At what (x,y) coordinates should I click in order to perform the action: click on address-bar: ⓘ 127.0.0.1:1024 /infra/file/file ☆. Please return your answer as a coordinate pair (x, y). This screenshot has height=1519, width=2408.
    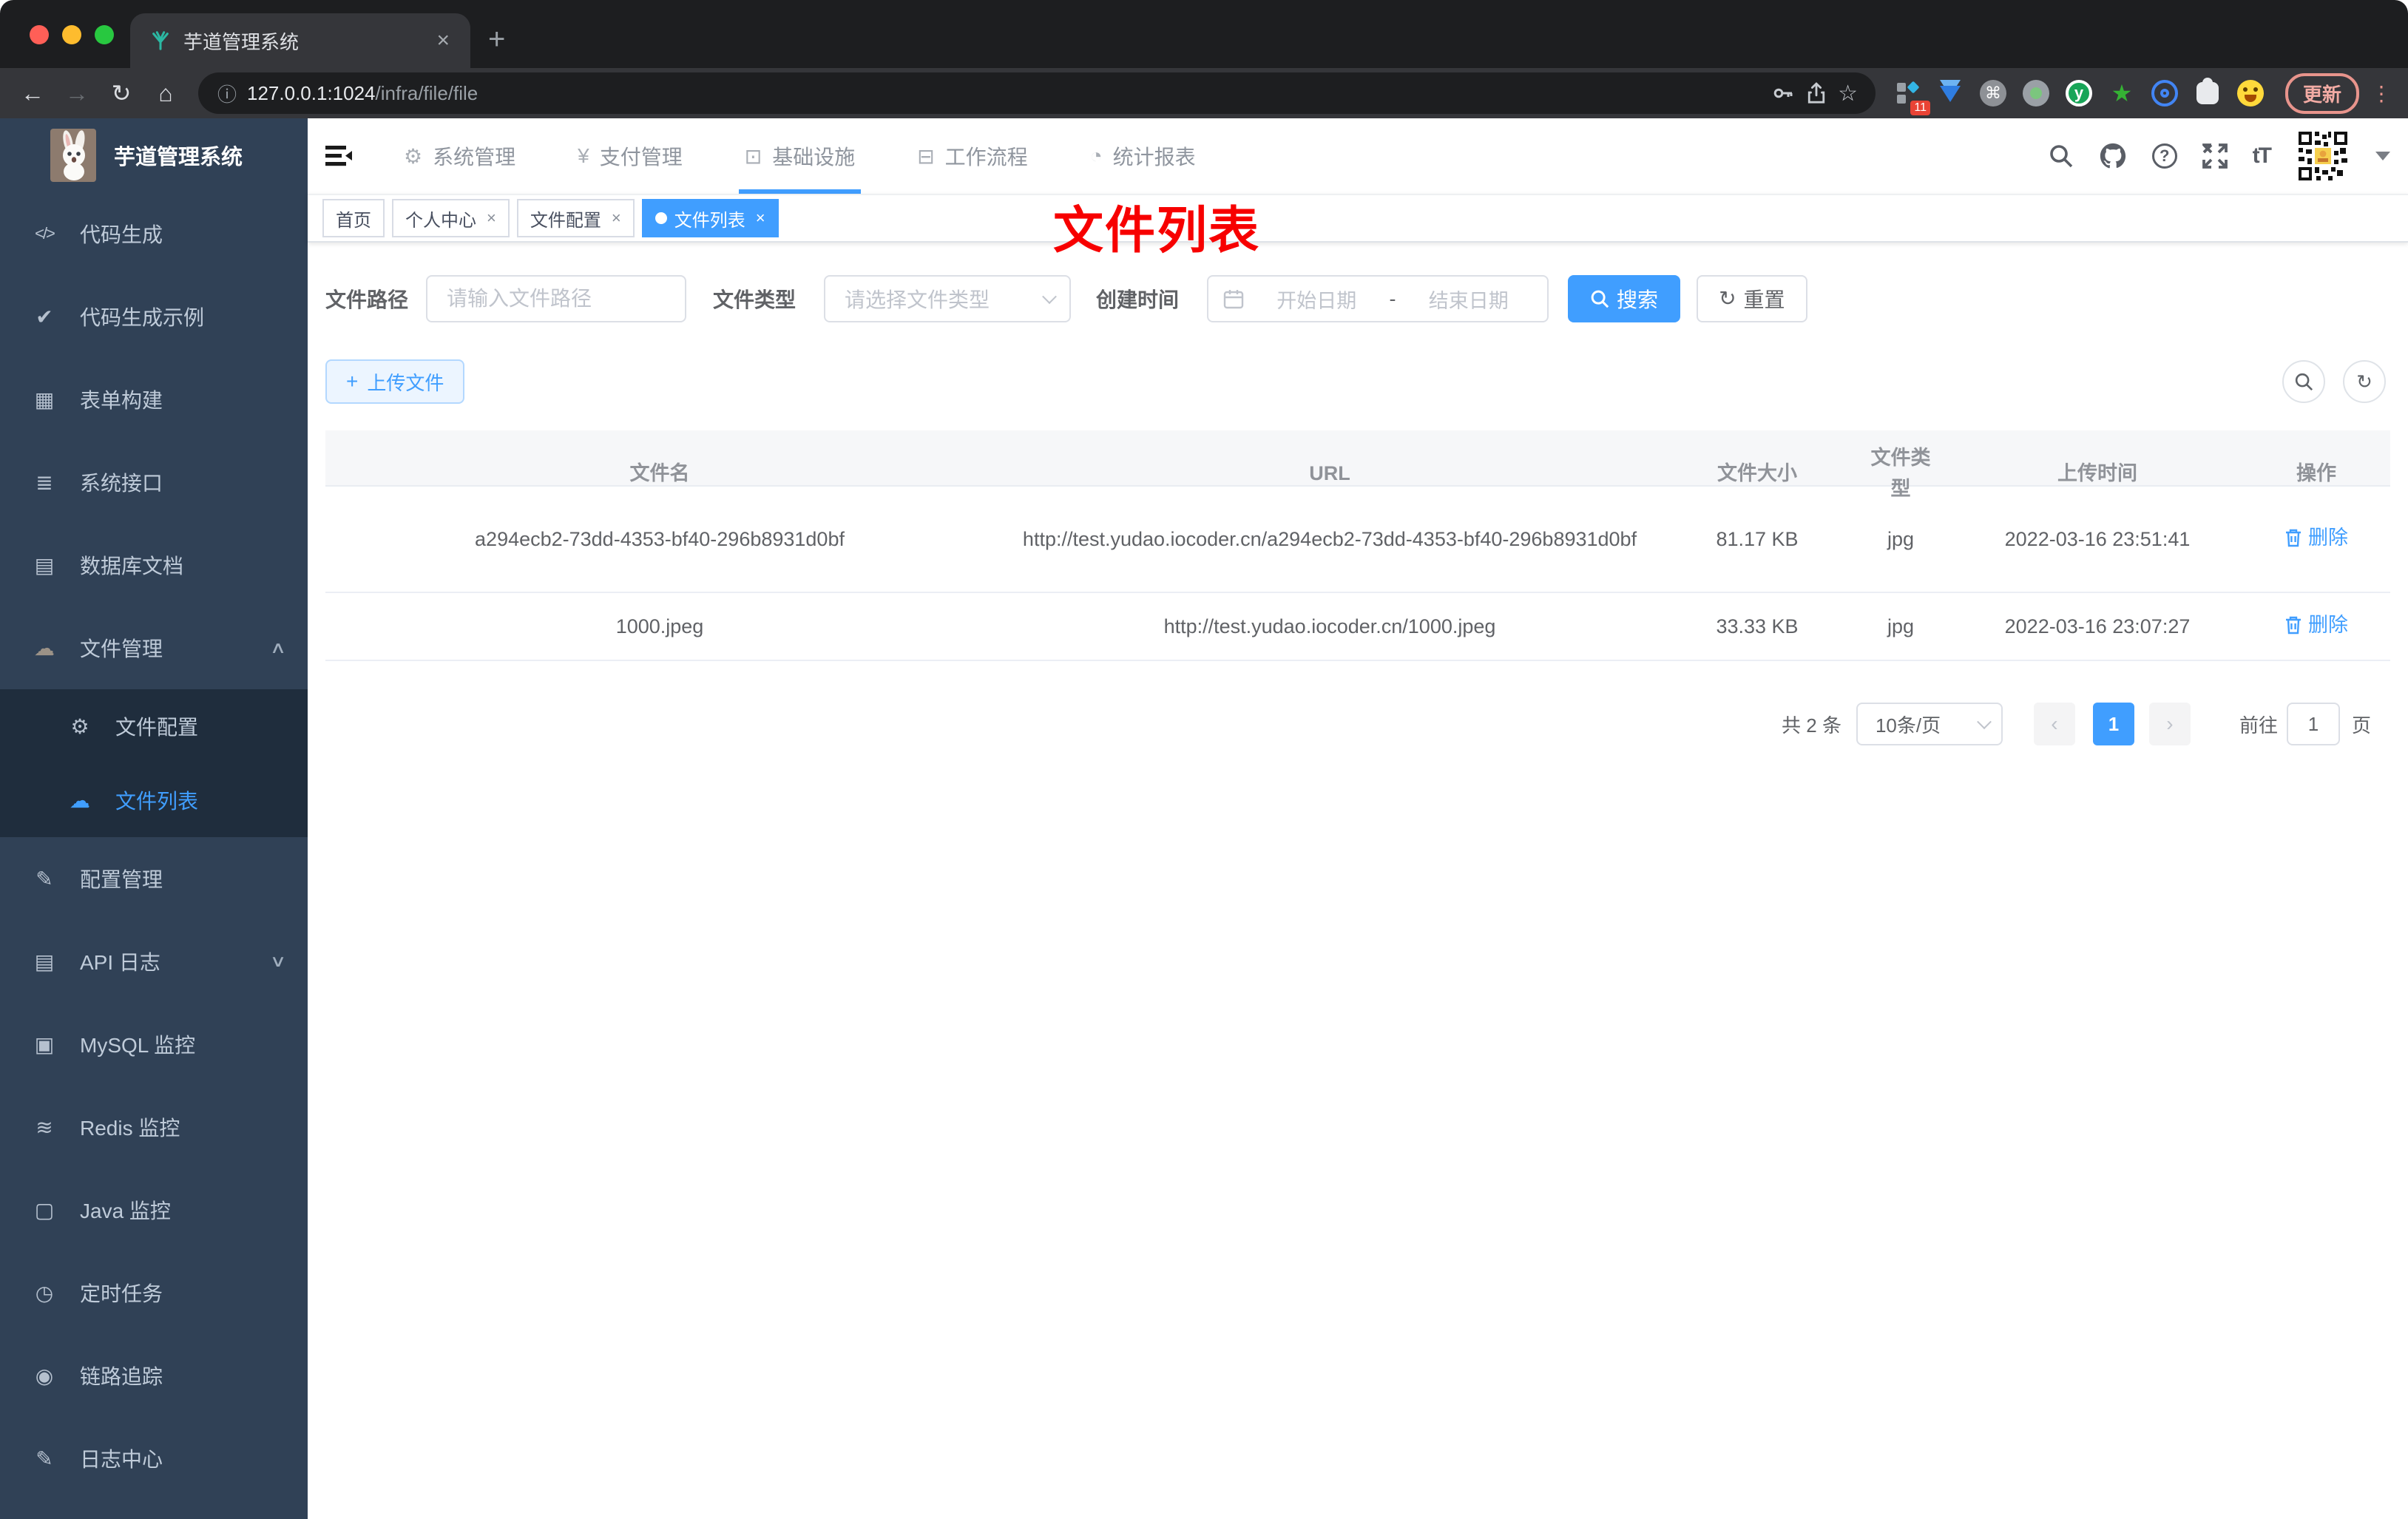
    Looking at the image, I should click on (1037, 93).